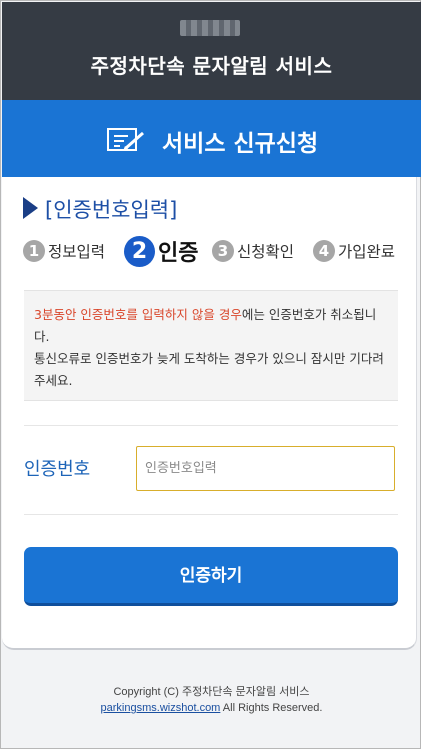 This screenshot has width=421, height=749. I want to click on step-3: 3 신청확인, so click(253, 251).